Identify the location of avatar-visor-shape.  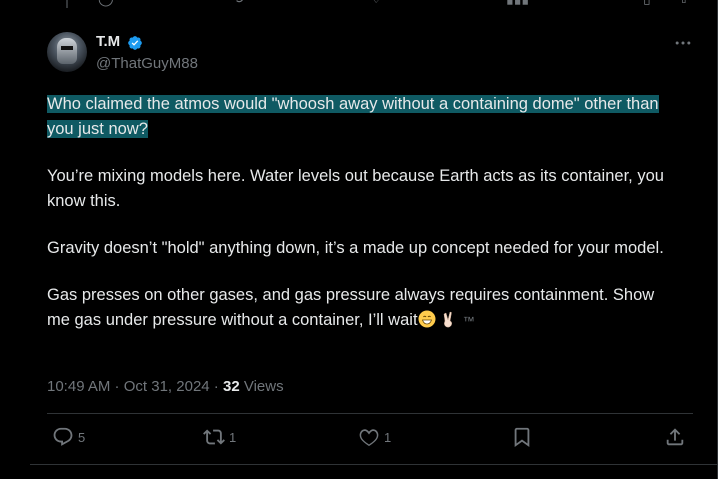
(67, 48).